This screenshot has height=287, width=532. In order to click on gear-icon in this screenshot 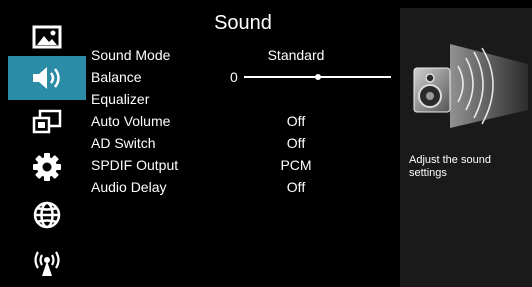, I will do `click(47, 167)`.